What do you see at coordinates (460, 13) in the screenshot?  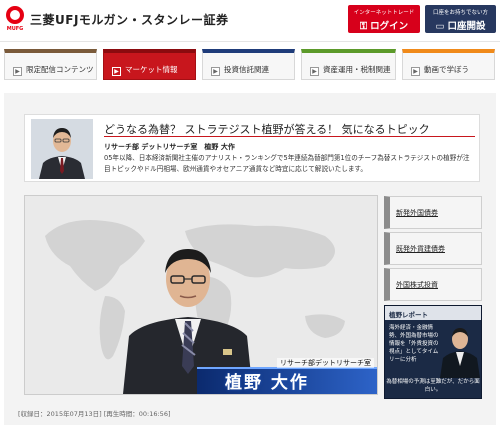 I see `open-account-caption: 口座をお持ちでない方` at bounding box center [460, 13].